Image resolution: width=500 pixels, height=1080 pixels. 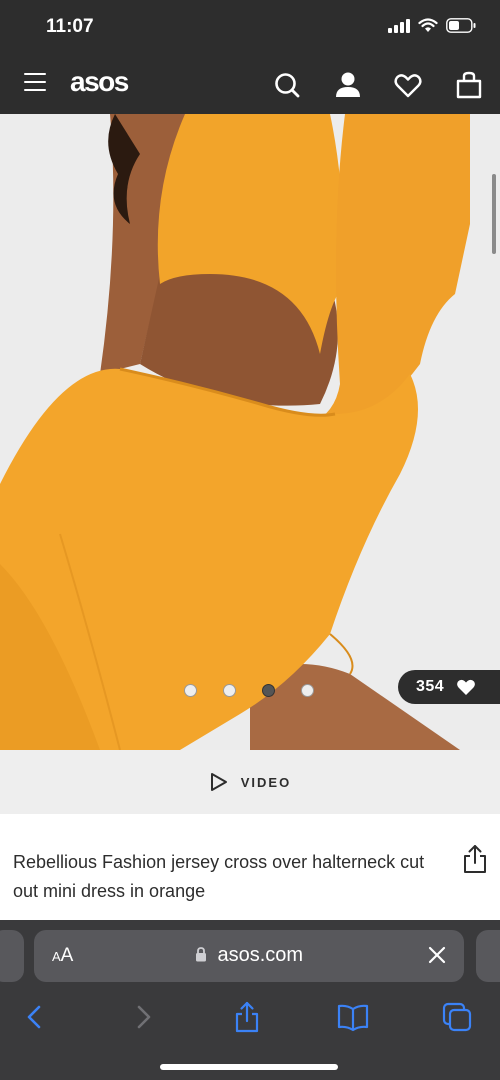 What do you see at coordinates (457, 1017) in the screenshot?
I see `tabs-icon` at bounding box center [457, 1017].